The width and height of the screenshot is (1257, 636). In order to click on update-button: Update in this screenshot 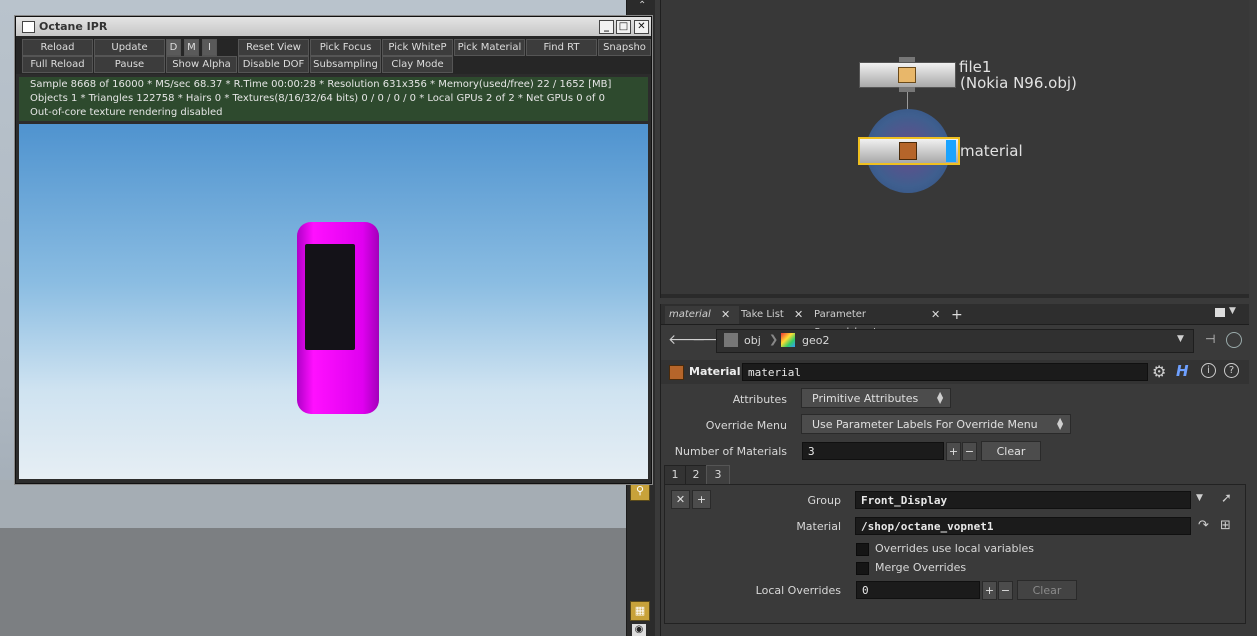, I will do `click(129, 47)`.